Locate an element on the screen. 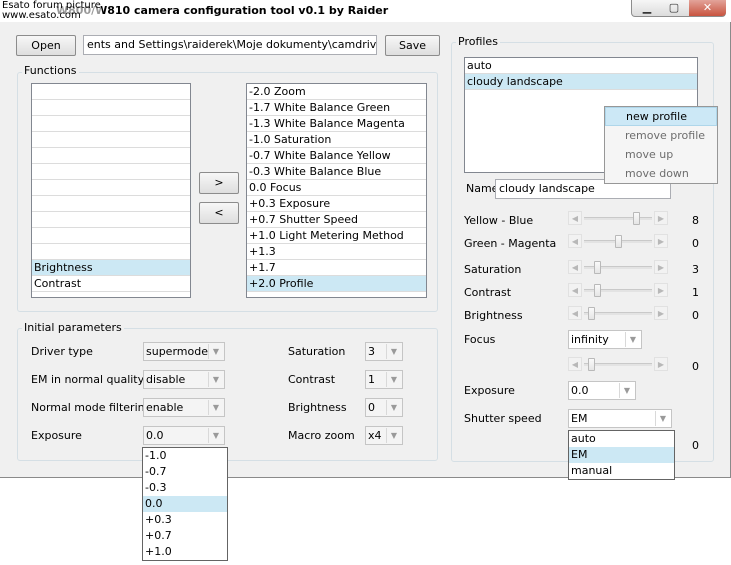 The width and height of the screenshot is (731, 565). yellow-blue-slider: ◀ ▶ is located at coordinates (618, 218).